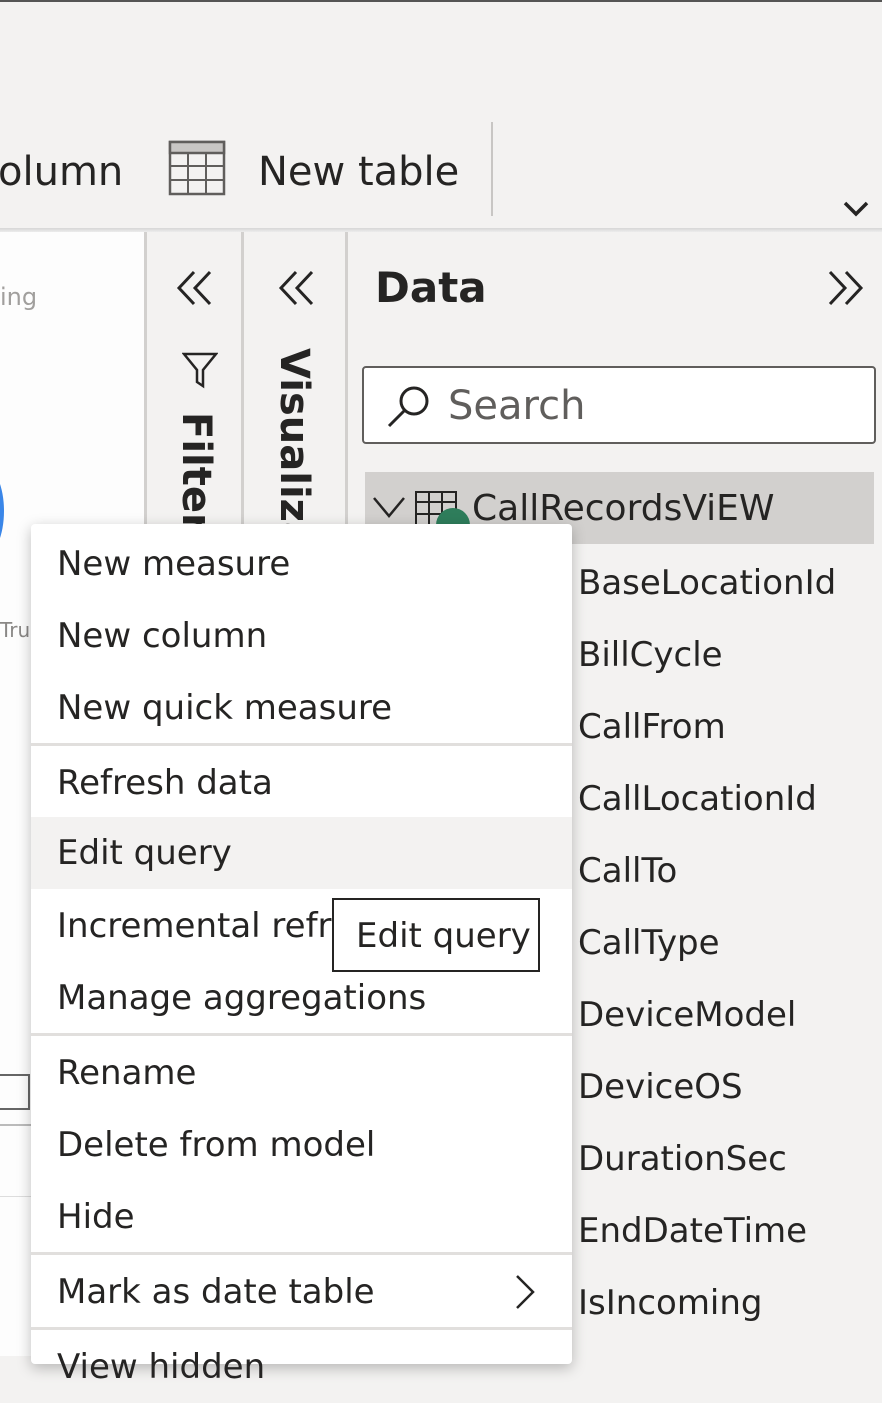  What do you see at coordinates (301, 783) in the screenshot?
I see `menu-item-refresh-data: Refresh data` at bounding box center [301, 783].